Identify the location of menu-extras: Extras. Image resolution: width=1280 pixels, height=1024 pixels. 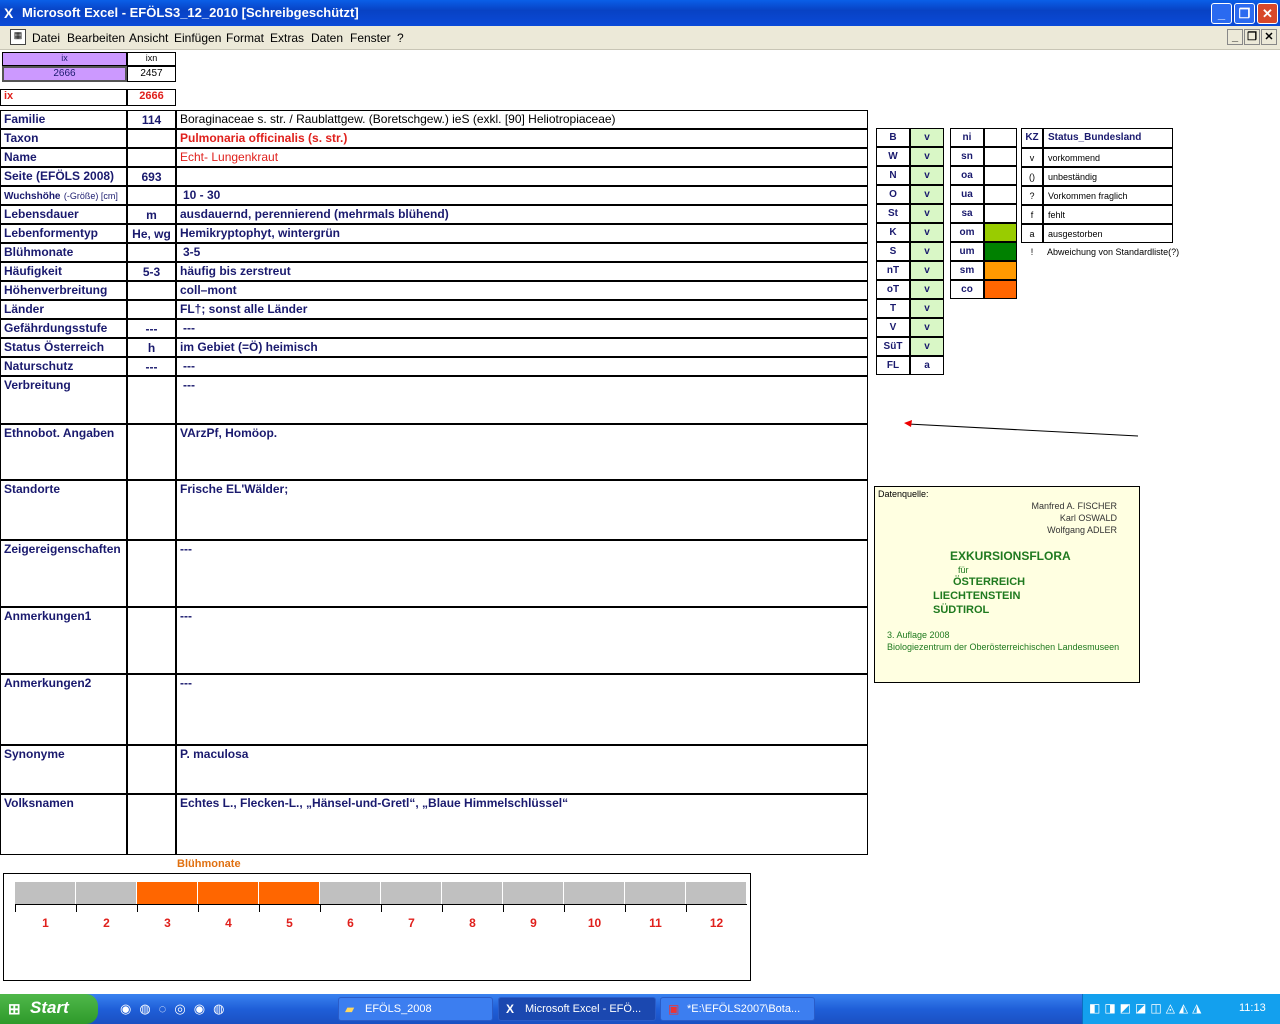
(287, 38).